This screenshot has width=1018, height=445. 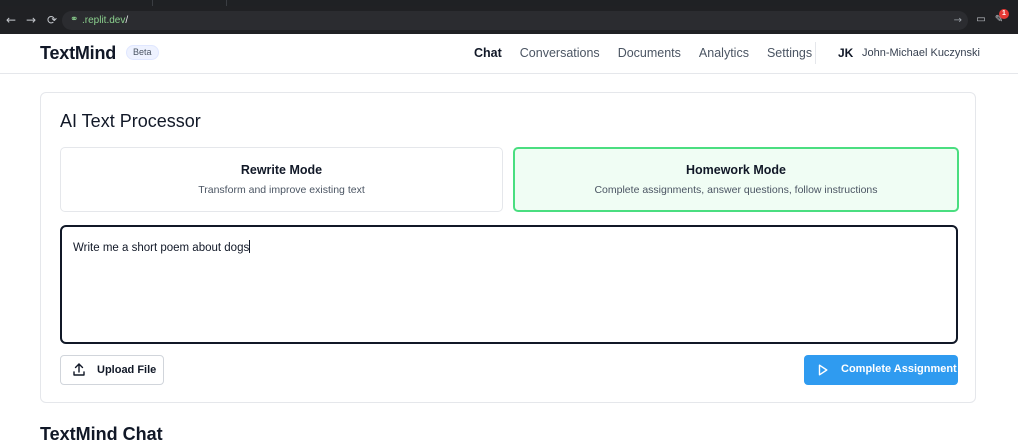 What do you see at coordinates (127, 370) in the screenshot?
I see `upload-label: Upload File` at bounding box center [127, 370].